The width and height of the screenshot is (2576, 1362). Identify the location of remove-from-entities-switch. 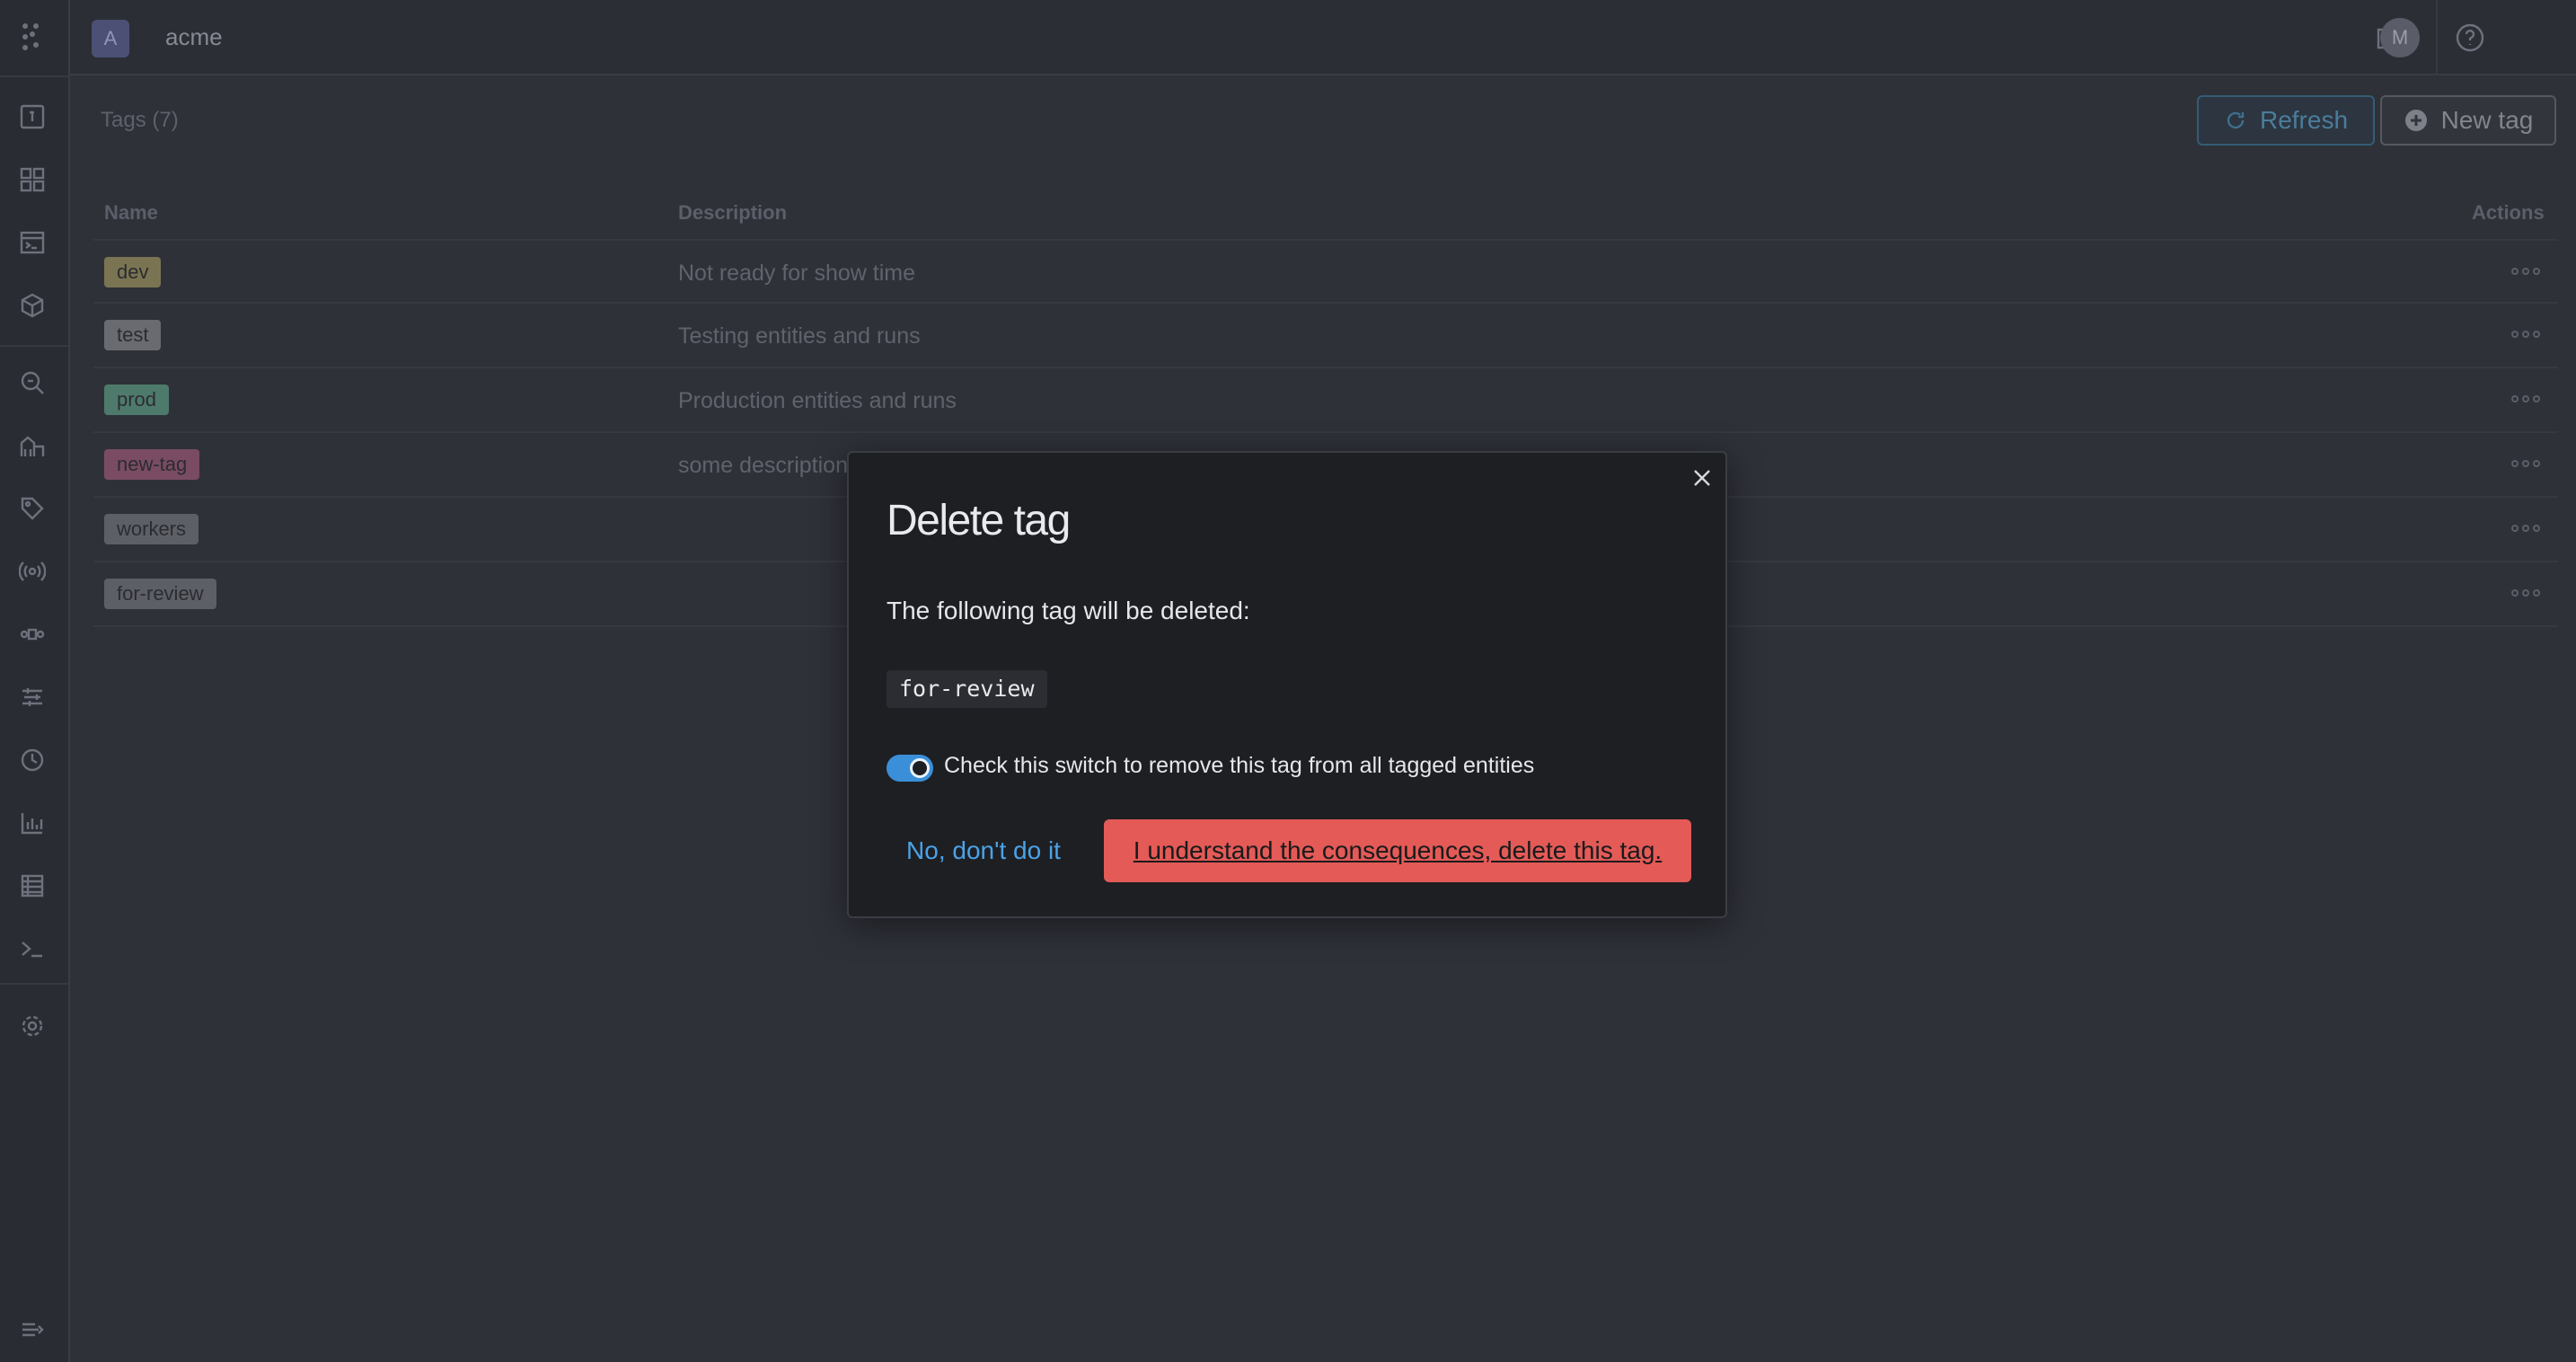
(910, 768).